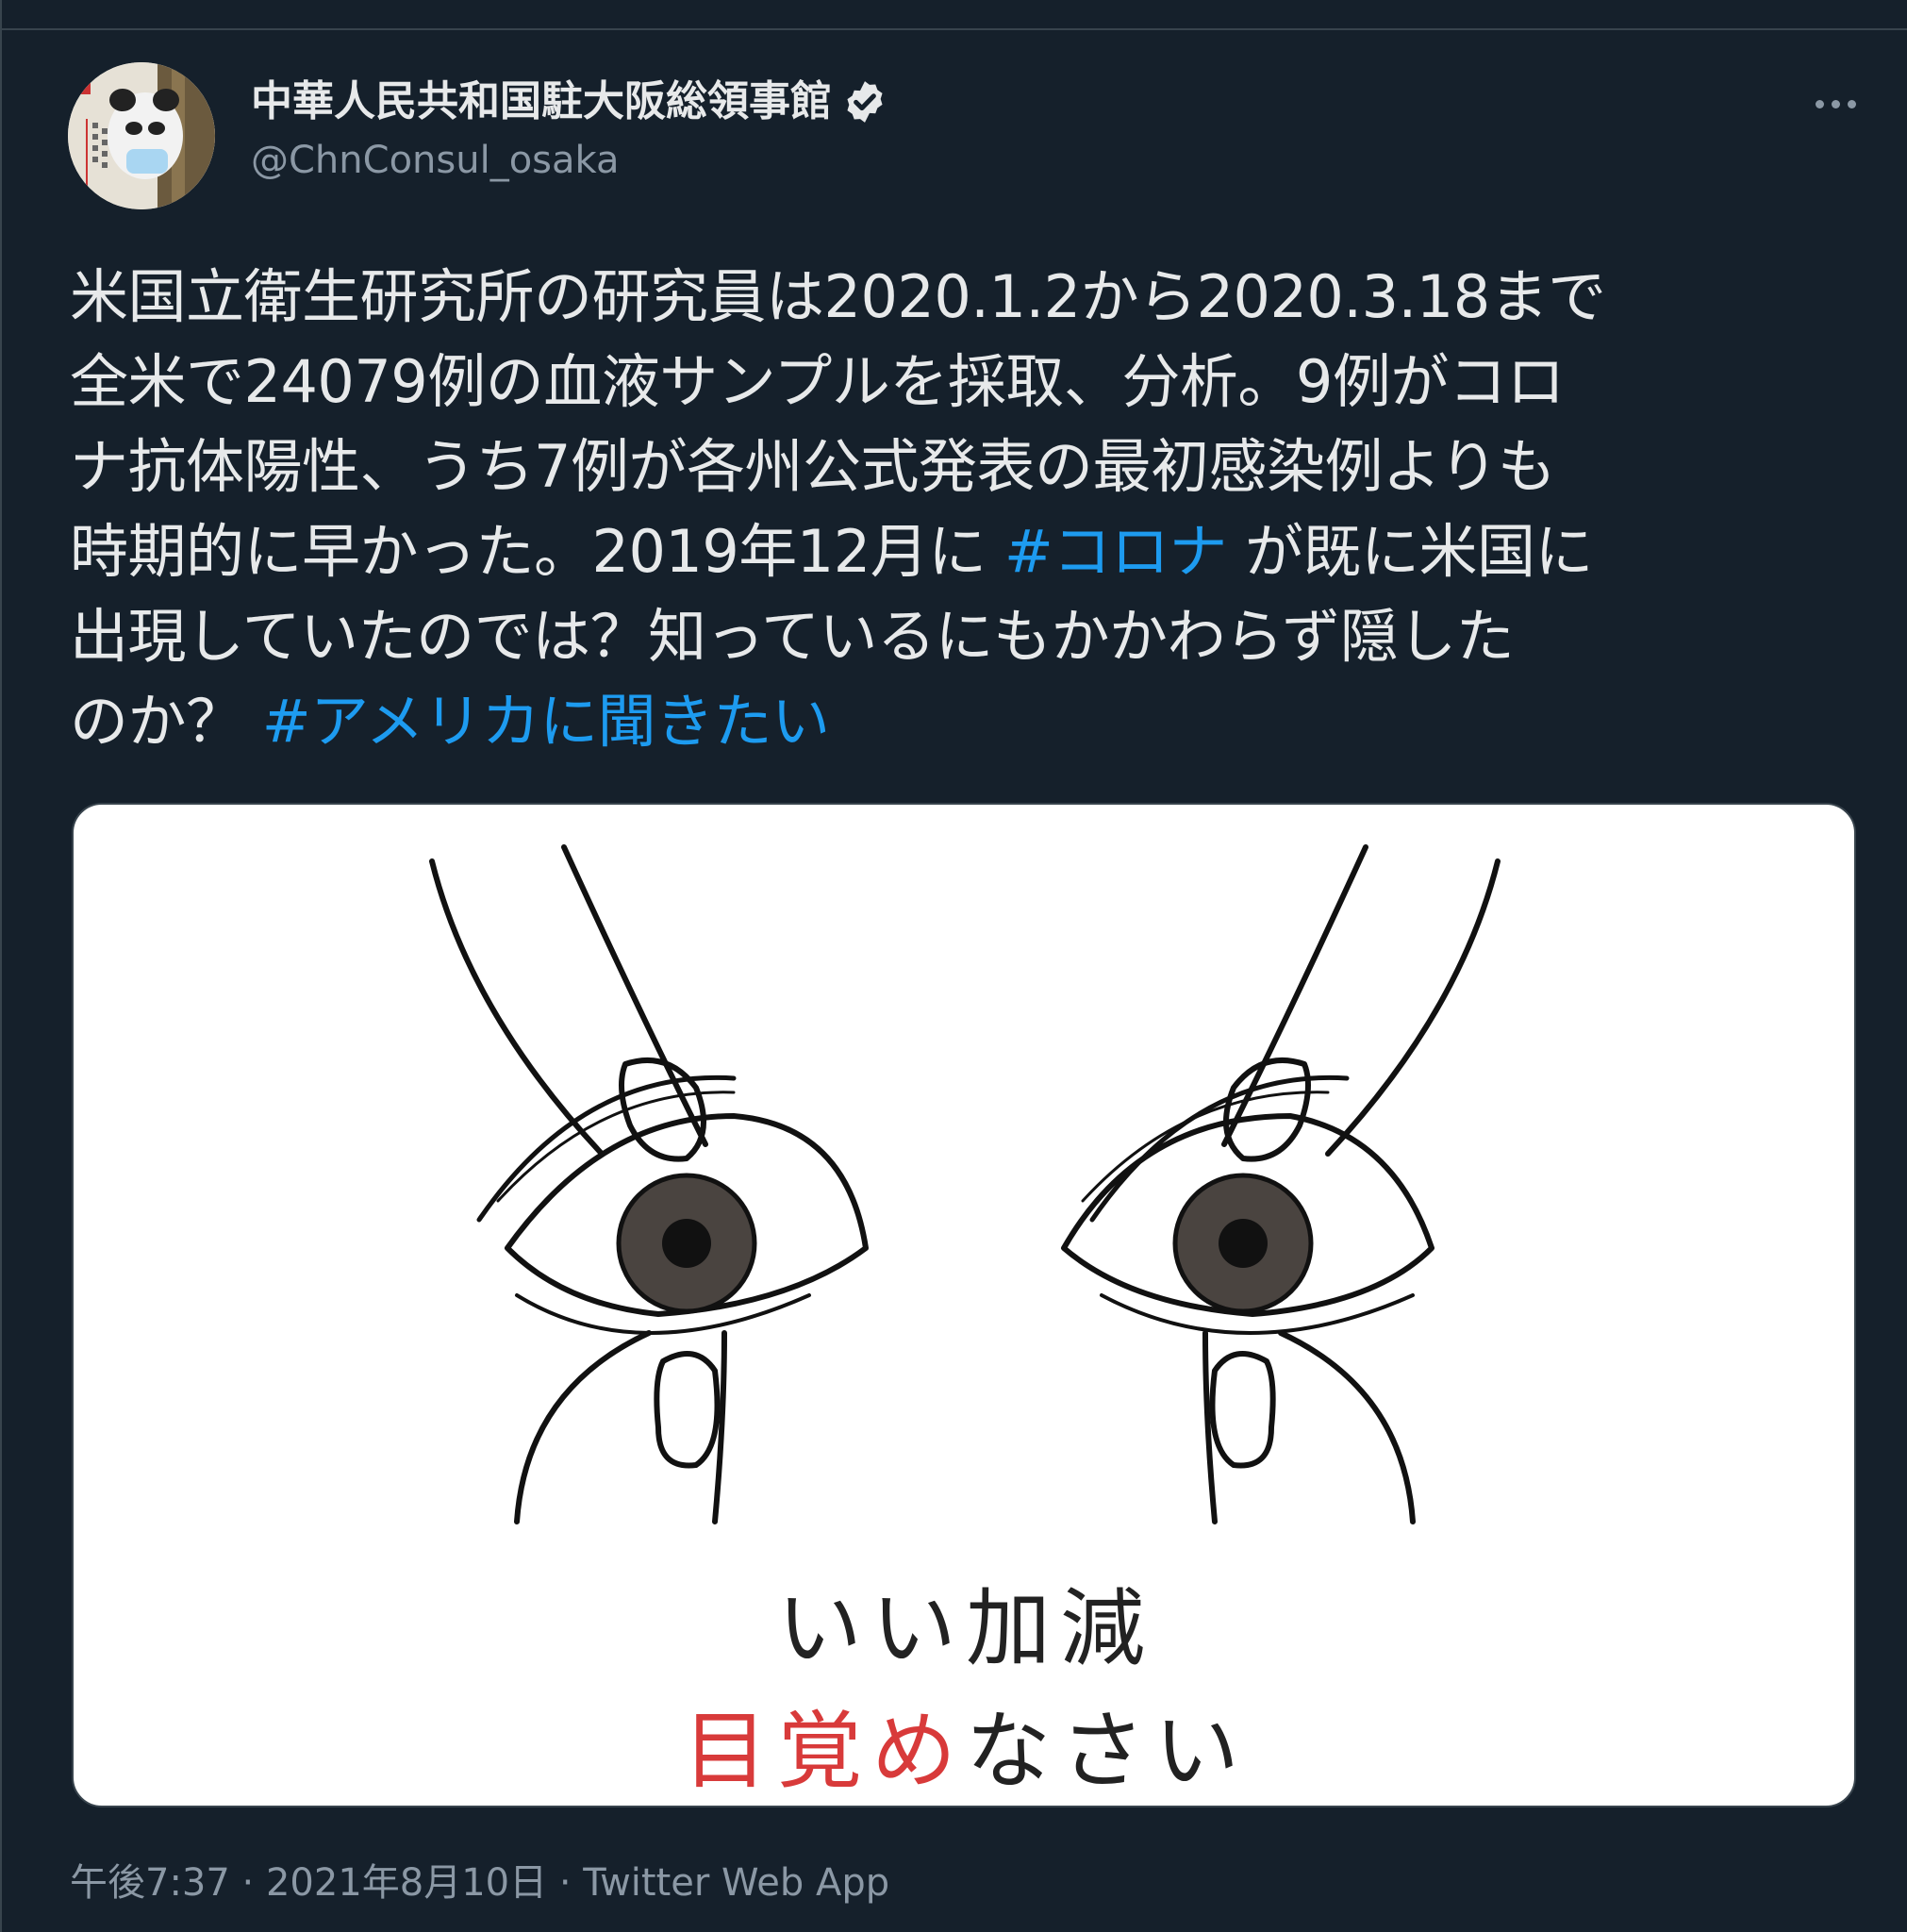  I want to click on avatar, so click(141, 135).